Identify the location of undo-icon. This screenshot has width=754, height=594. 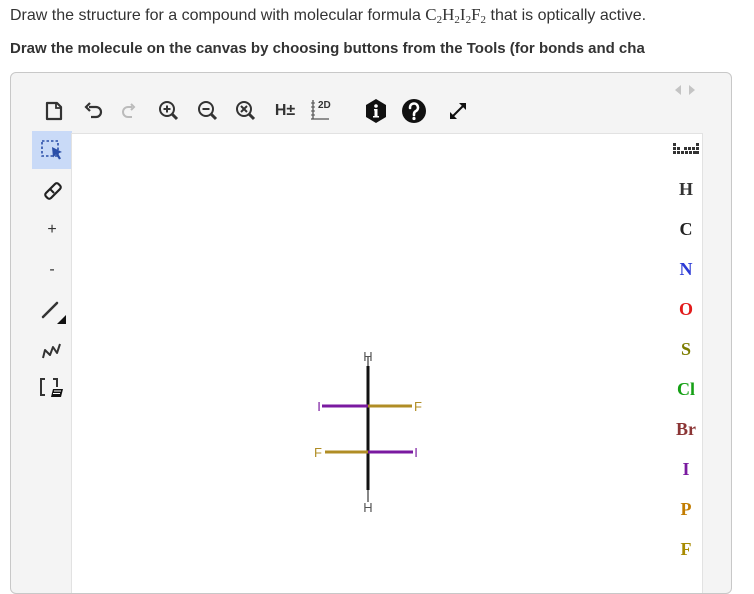
(93, 111).